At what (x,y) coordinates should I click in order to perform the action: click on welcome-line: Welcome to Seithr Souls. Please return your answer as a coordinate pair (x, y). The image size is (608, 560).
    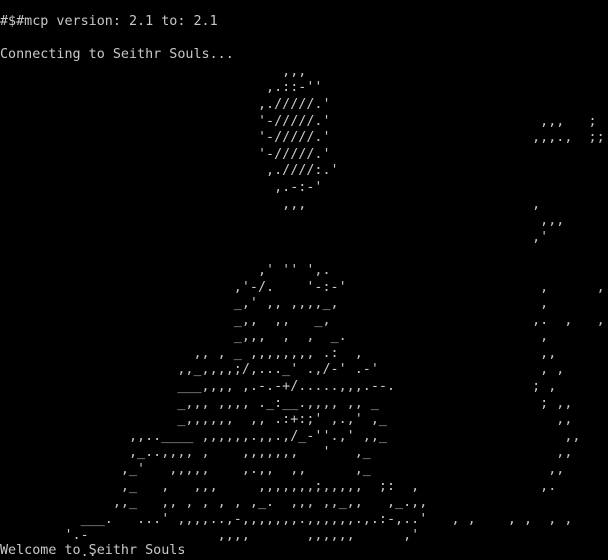
    Looking at the image, I should click on (93, 550).